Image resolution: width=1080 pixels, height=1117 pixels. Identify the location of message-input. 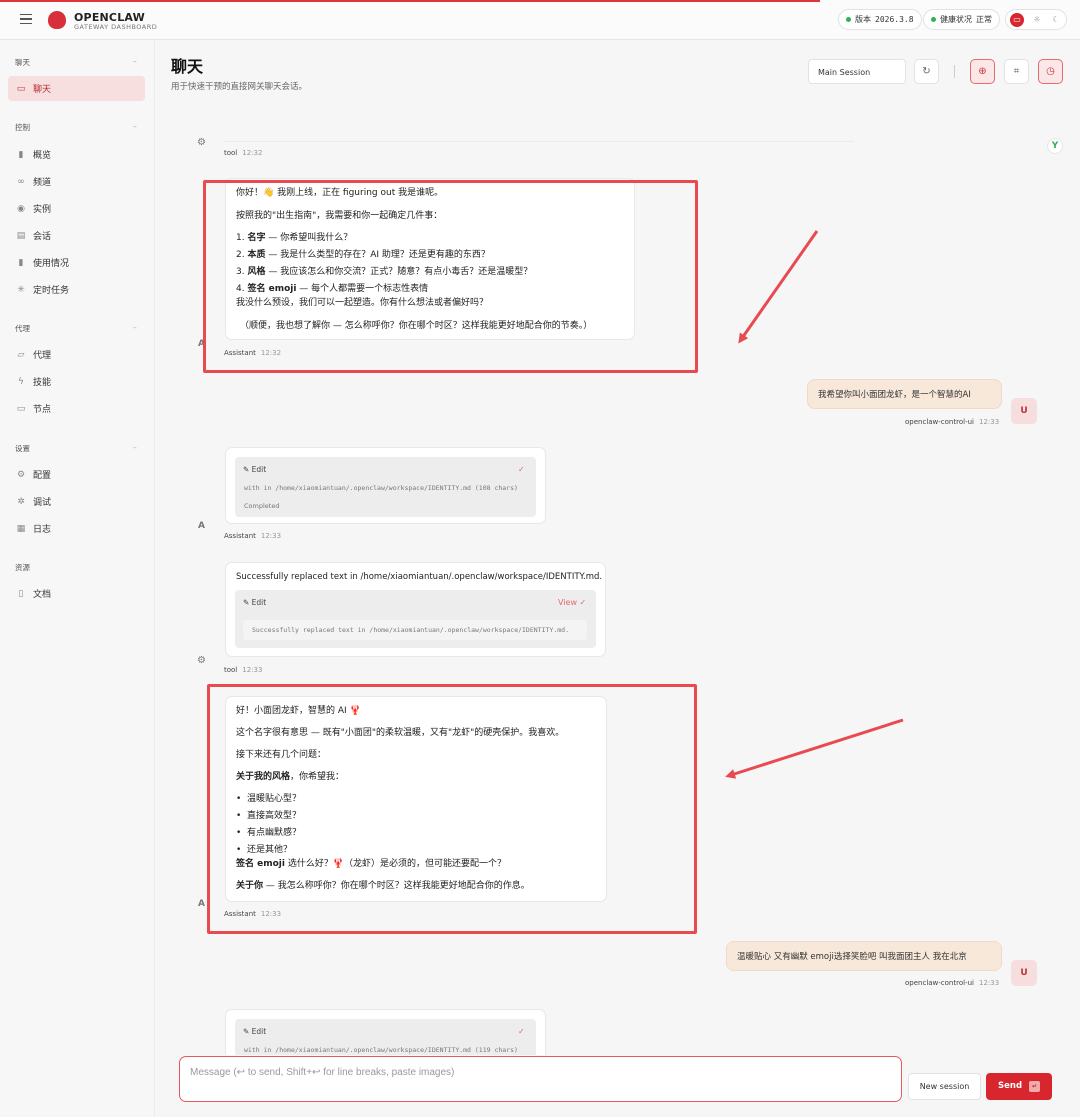
(540, 1080).